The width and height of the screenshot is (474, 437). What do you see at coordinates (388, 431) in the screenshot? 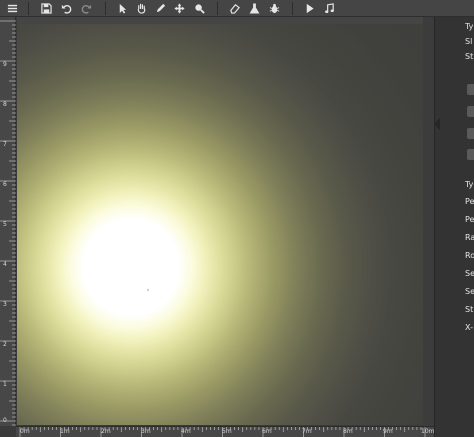
I see `horizontal-ruler-label: 9m` at bounding box center [388, 431].